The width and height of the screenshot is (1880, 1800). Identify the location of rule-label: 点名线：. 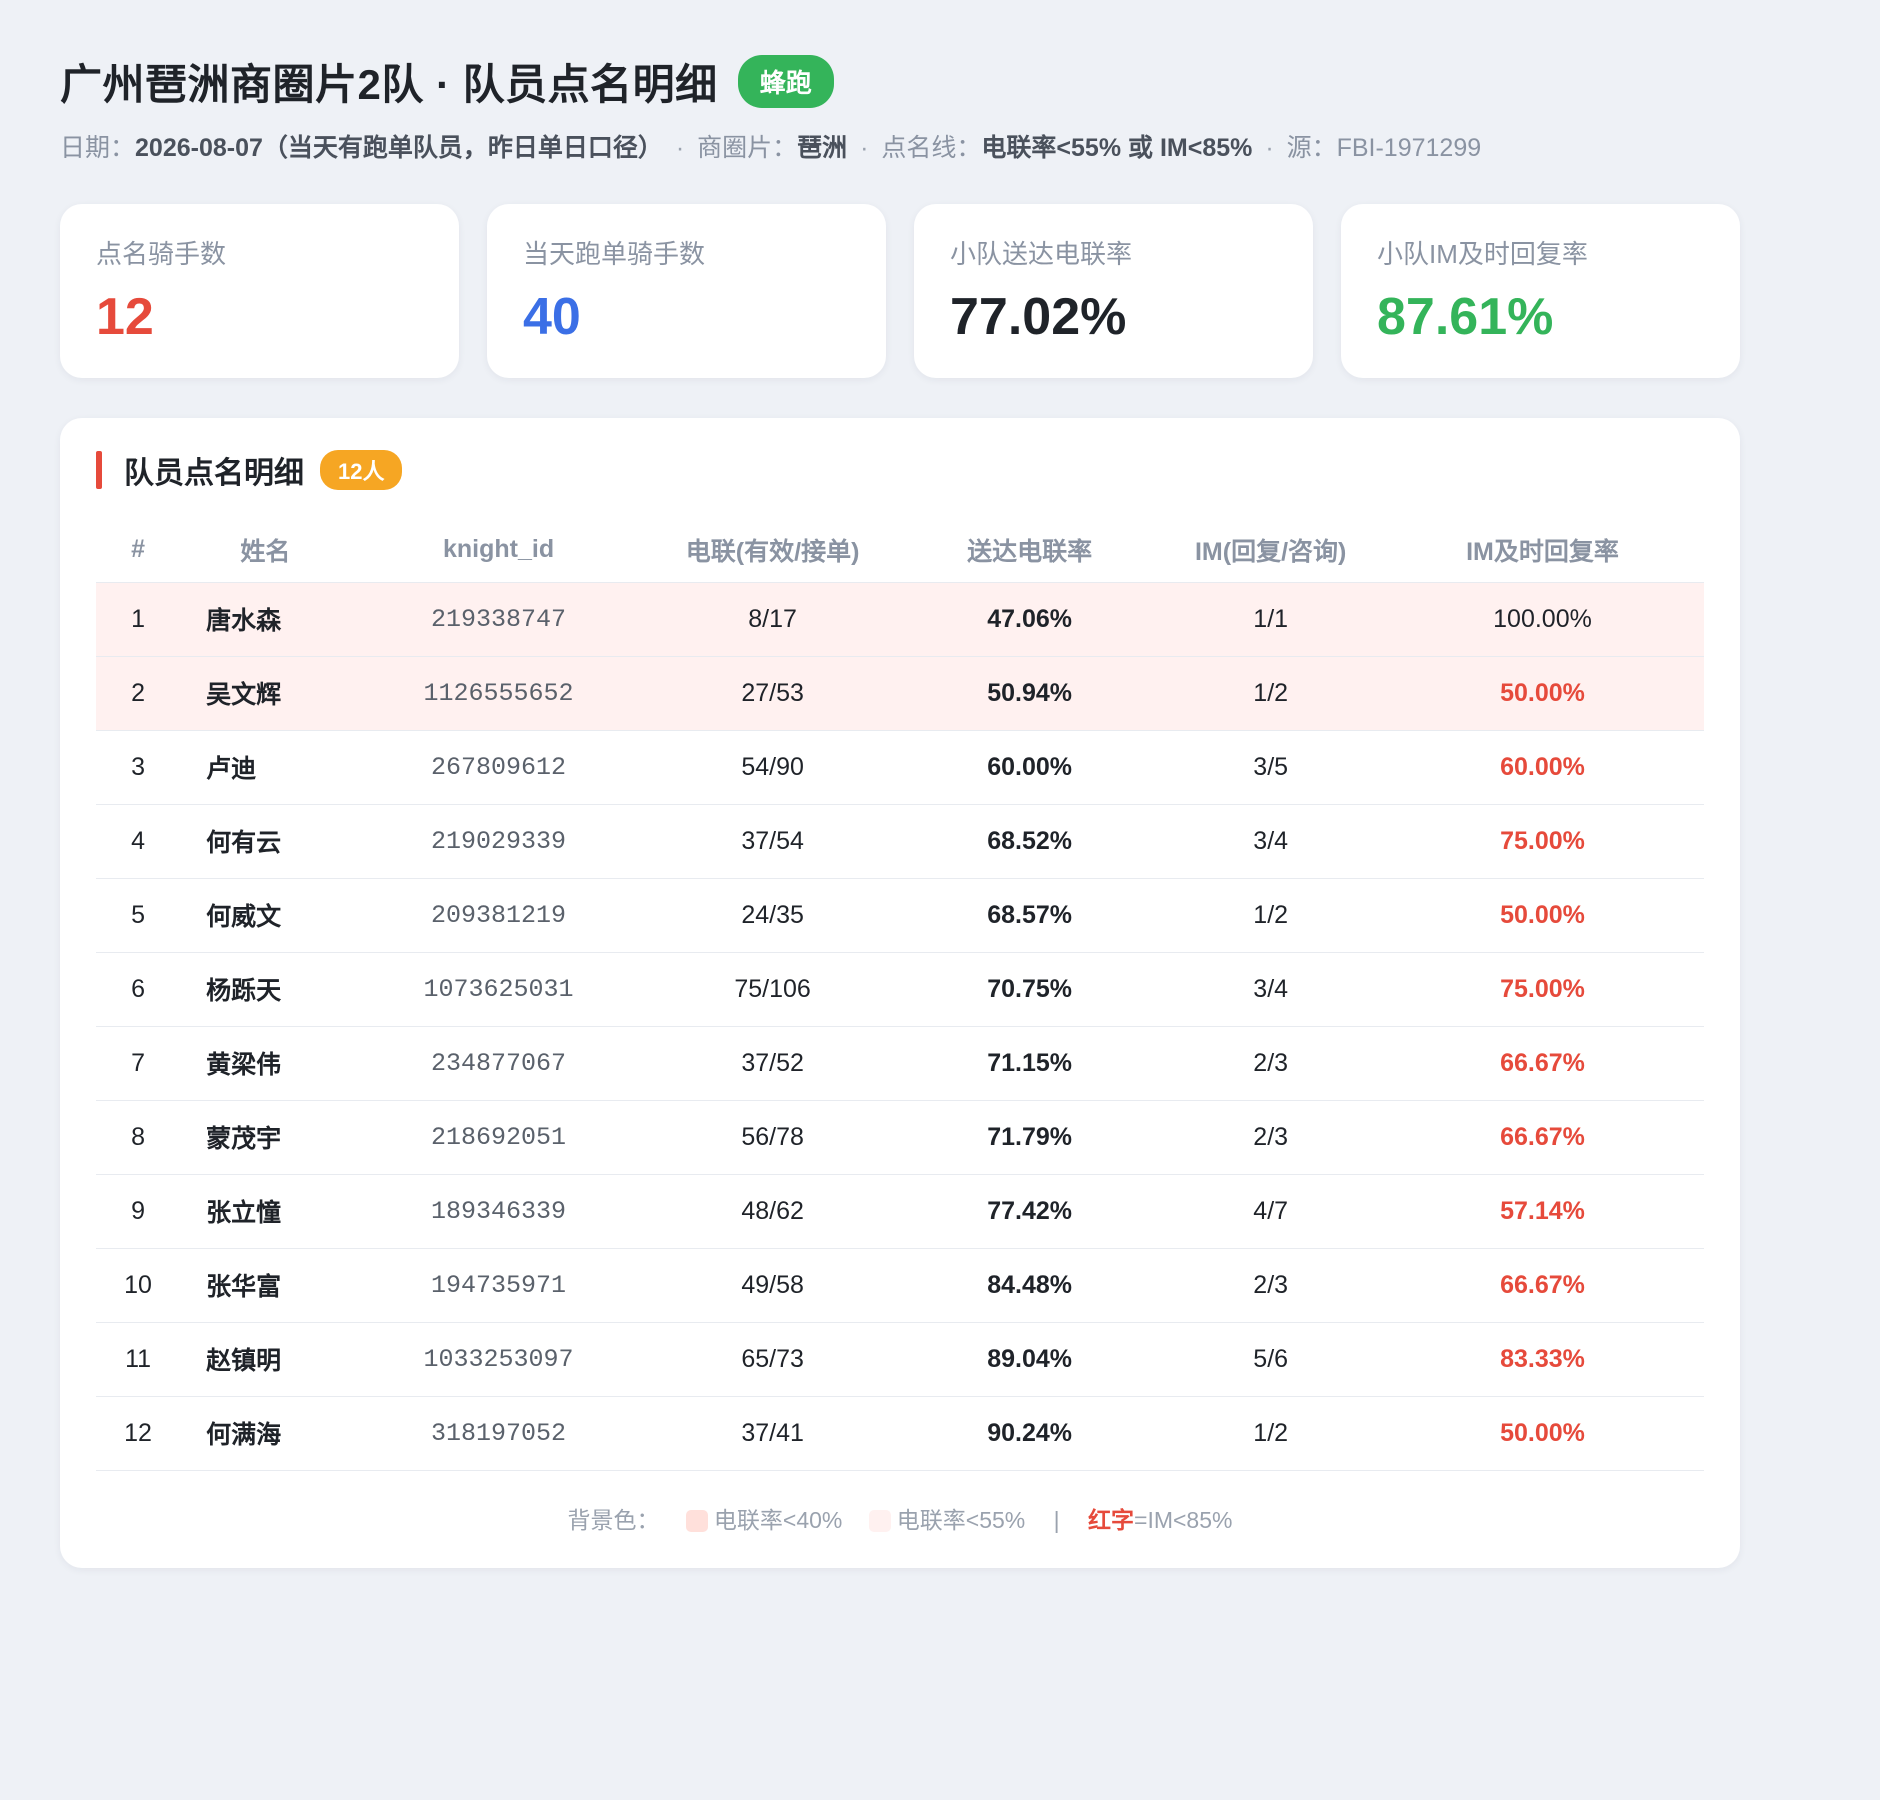
(931, 148).